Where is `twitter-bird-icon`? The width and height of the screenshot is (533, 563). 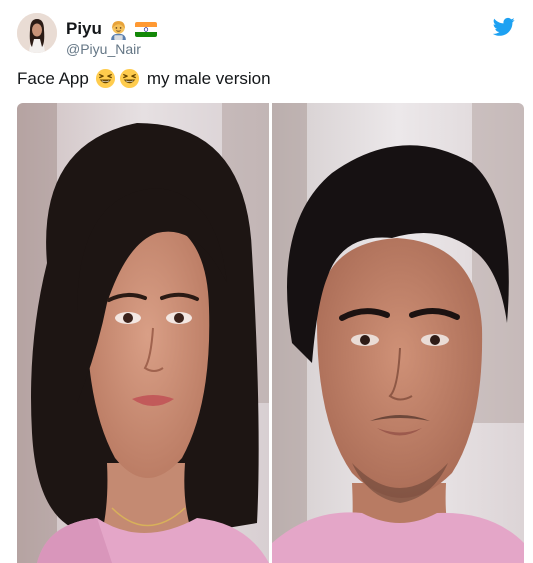 twitter-bird-icon is located at coordinates (504, 27).